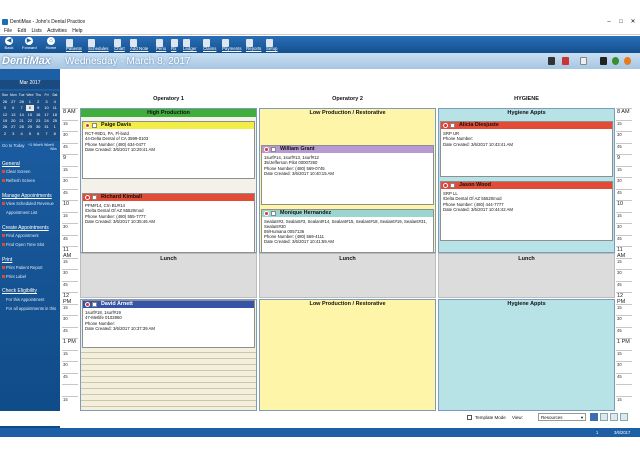 This screenshot has width=640, height=460. Describe the element at coordinates (526, 355) in the screenshot. I see `block-hygiene-afternoon: Hygiene Appts` at that location.